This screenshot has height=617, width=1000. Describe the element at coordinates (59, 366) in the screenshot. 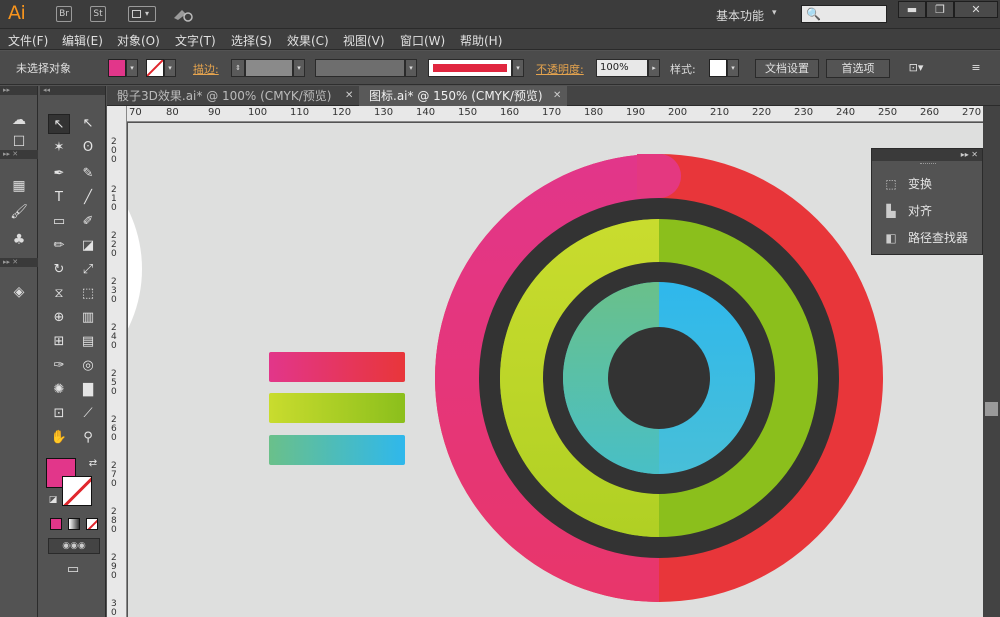

I see `eyedropper-tool-icon: ✑` at that location.